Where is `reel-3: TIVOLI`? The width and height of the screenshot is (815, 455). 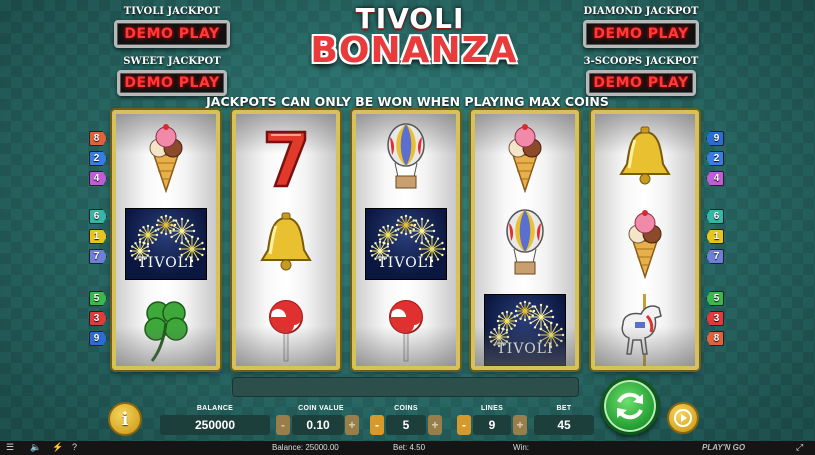
reel-3: TIVOLI is located at coordinates (406, 240).